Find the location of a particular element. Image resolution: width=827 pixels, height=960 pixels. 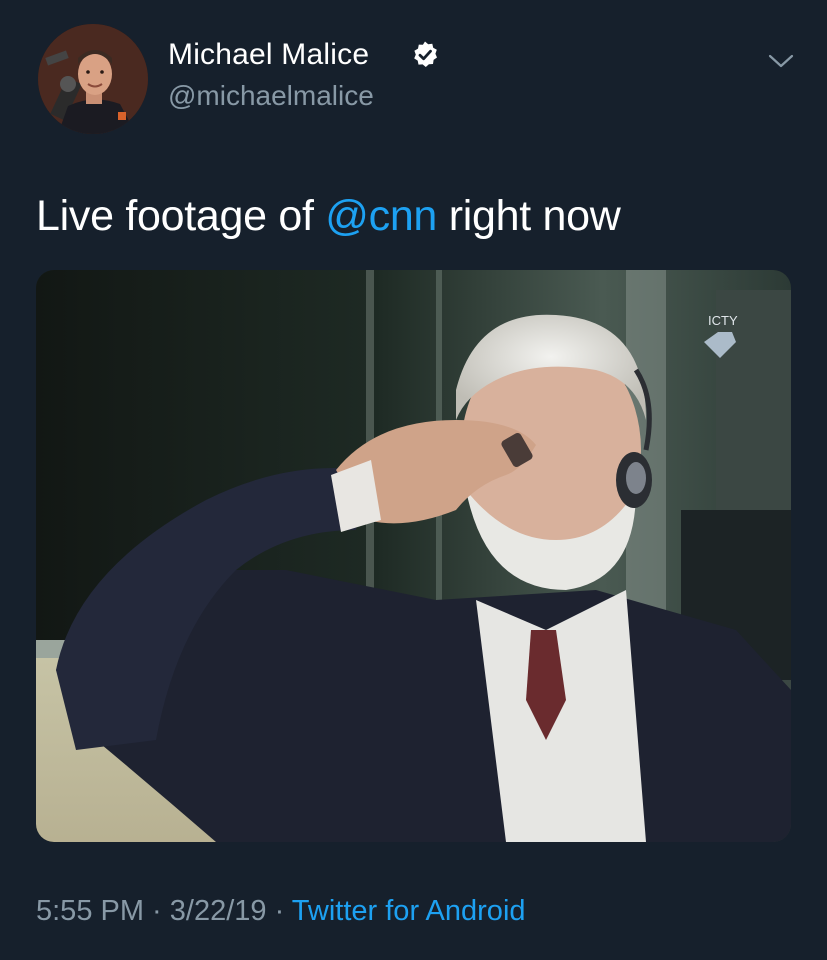

avatar-photo is located at coordinates (93, 79).